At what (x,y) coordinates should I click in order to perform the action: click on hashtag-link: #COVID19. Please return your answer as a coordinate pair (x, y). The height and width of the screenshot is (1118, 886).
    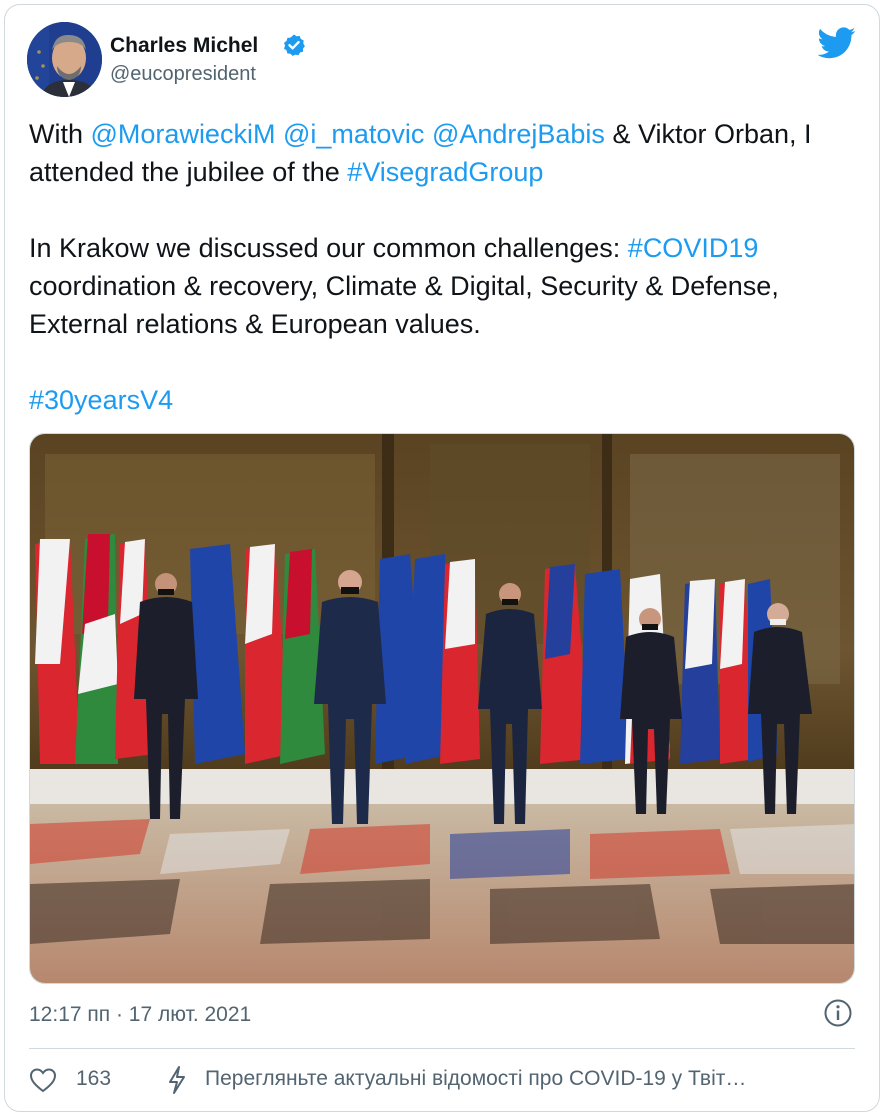
    Looking at the image, I should click on (693, 248).